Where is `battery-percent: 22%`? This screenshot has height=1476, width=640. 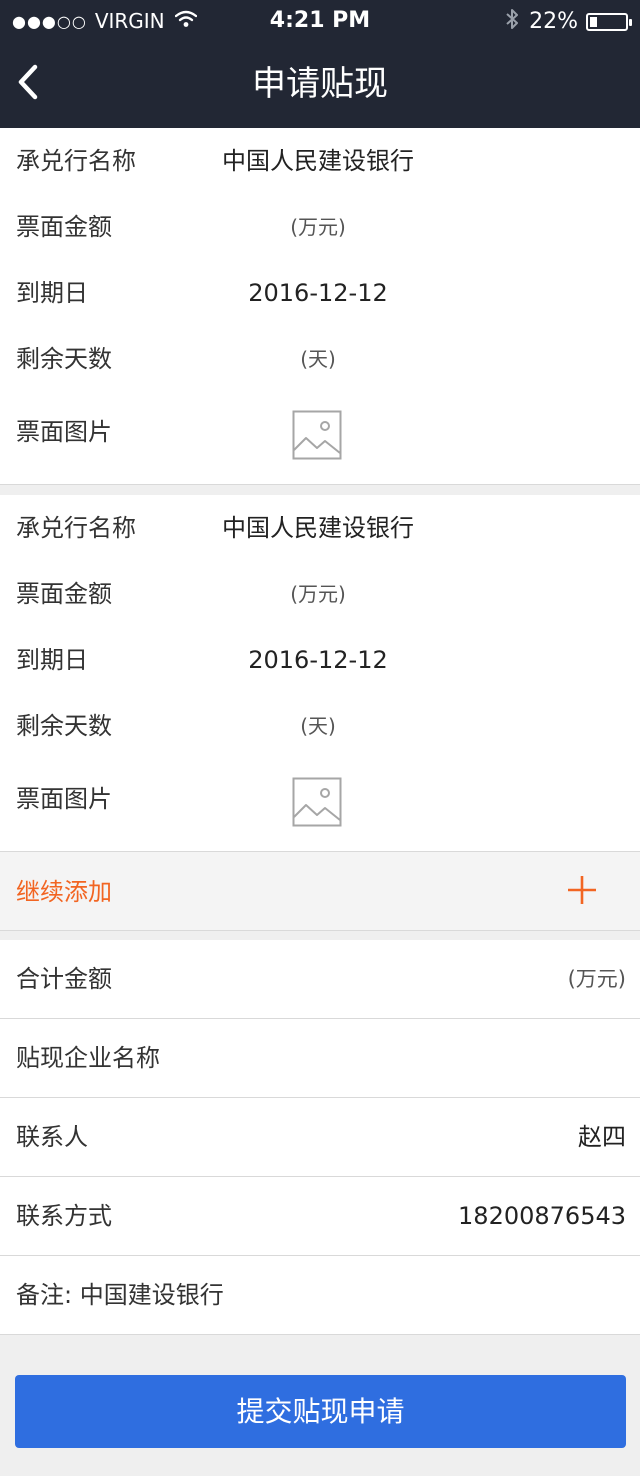
battery-percent: 22% is located at coordinates (553, 21).